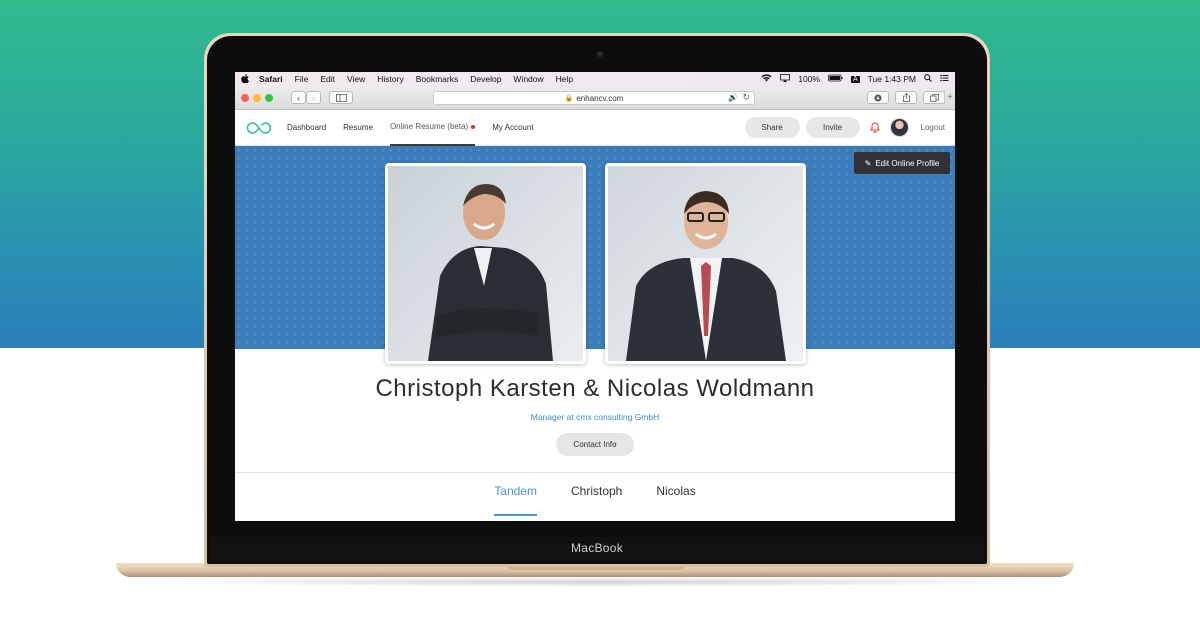 Image resolution: width=1200 pixels, height=630 pixels. I want to click on nav-online-resume-label: Online Resume (beta), so click(429, 126).